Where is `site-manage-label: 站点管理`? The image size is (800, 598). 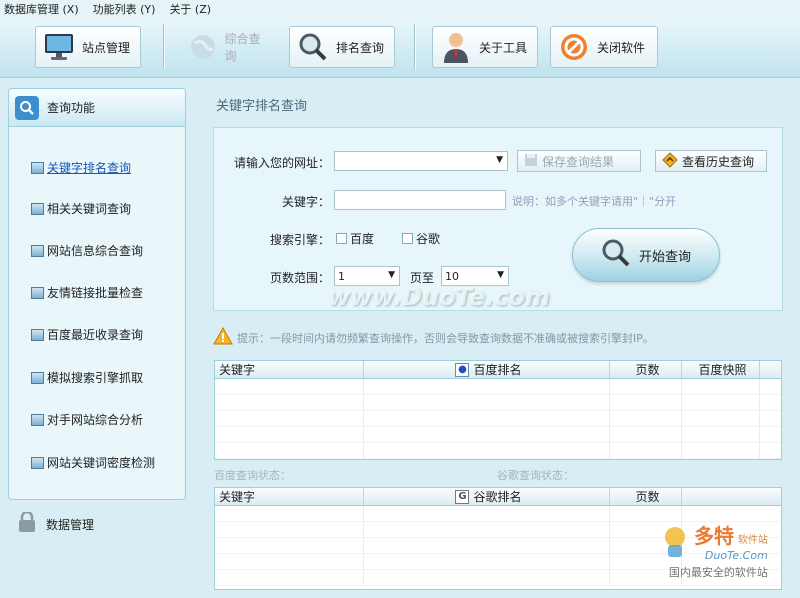
site-manage-label: 站点管理 is located at coordinates (106, 47).